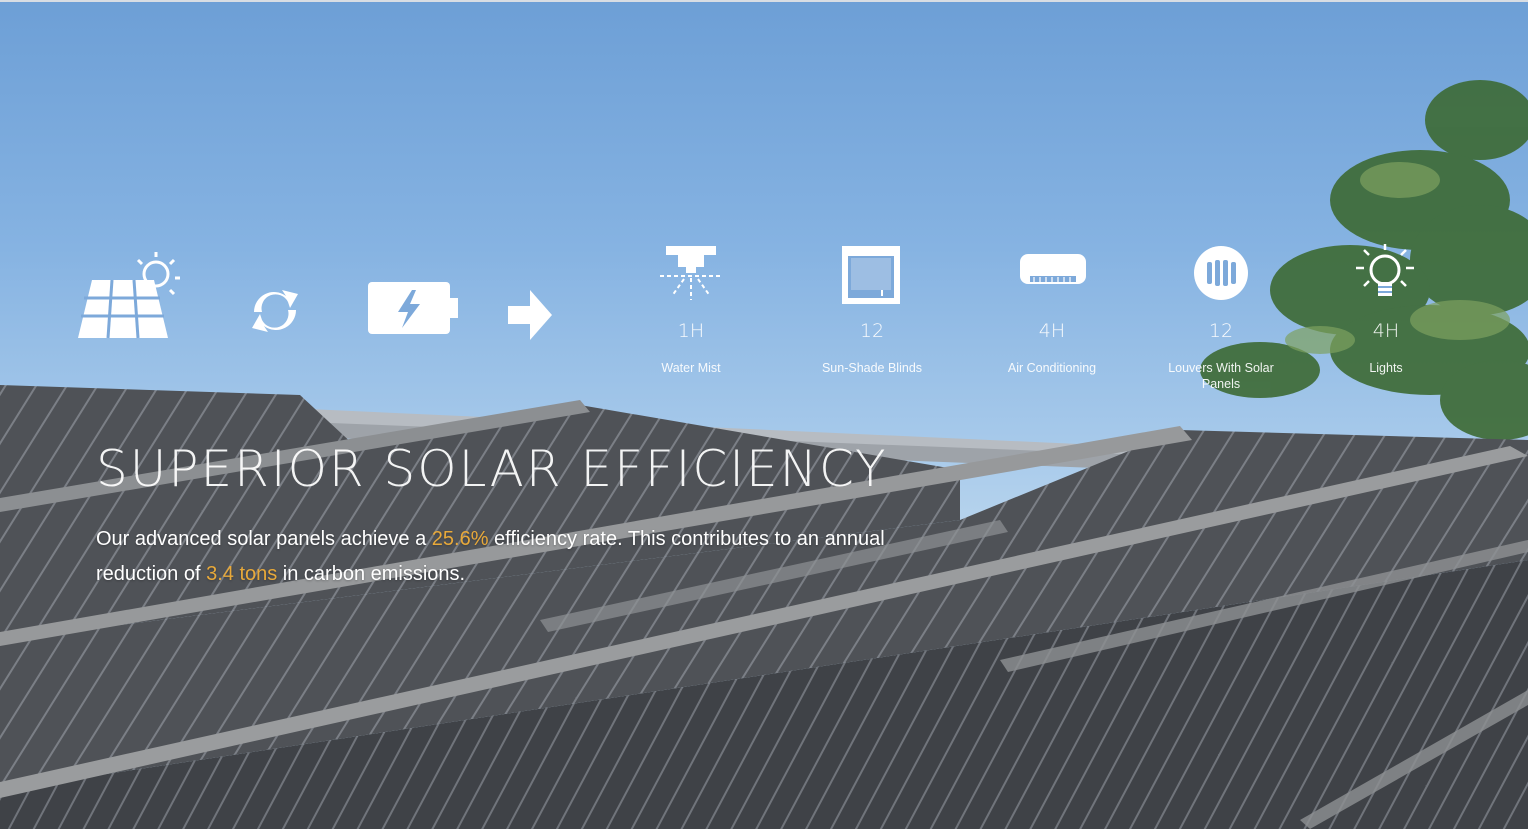 This screenshot has width=1528, height=829. I want to click on air-conditioning-label: Air Conditioning, so click(1052, 368).